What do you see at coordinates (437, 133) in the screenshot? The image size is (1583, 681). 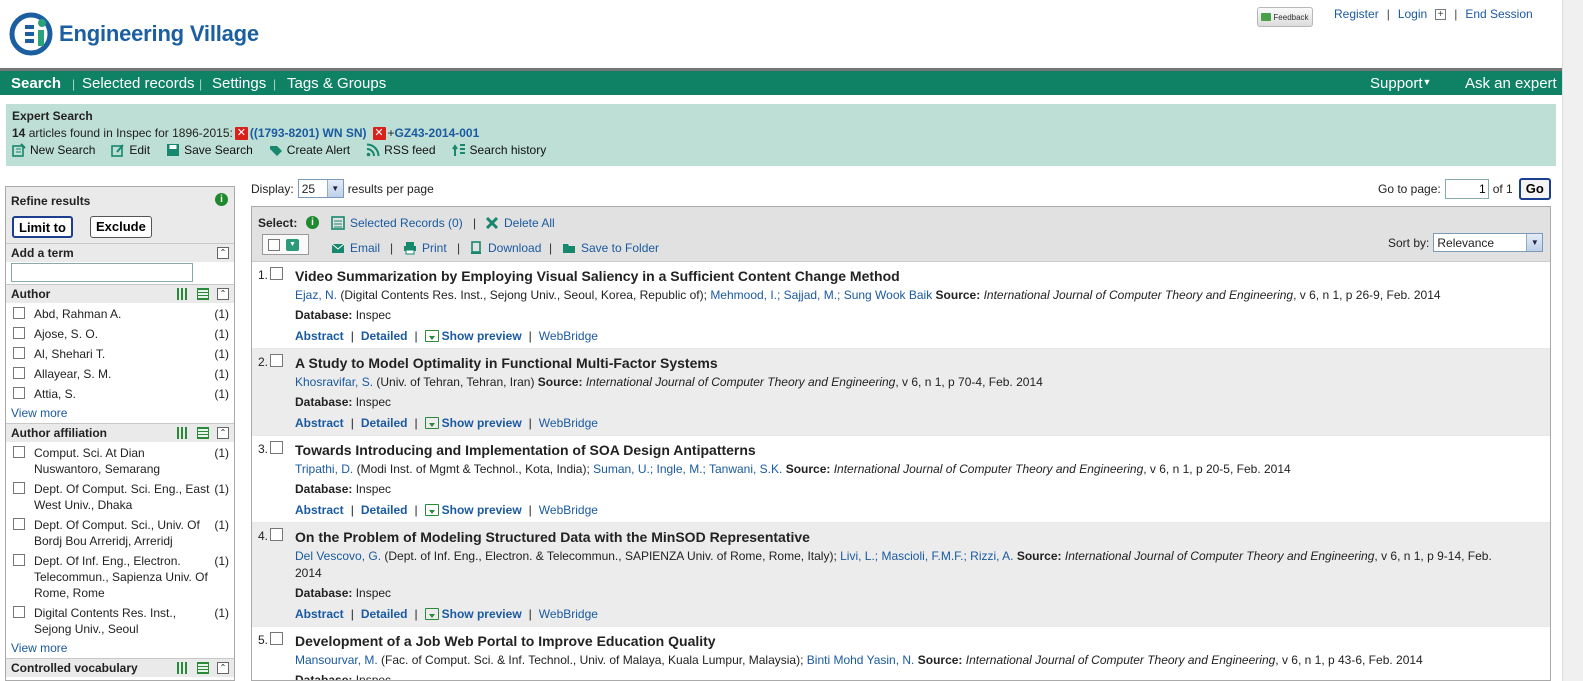 I see `search-term-2: GZ43-2014-001` at bounding box center [437, 133].